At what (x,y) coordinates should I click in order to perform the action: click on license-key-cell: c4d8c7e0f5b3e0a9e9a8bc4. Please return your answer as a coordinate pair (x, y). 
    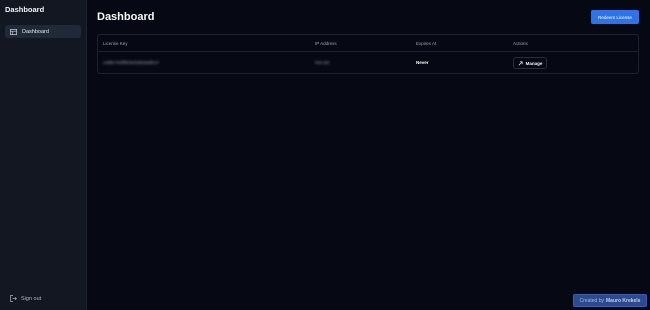
    Looking at the image, I should click on (131, 62).